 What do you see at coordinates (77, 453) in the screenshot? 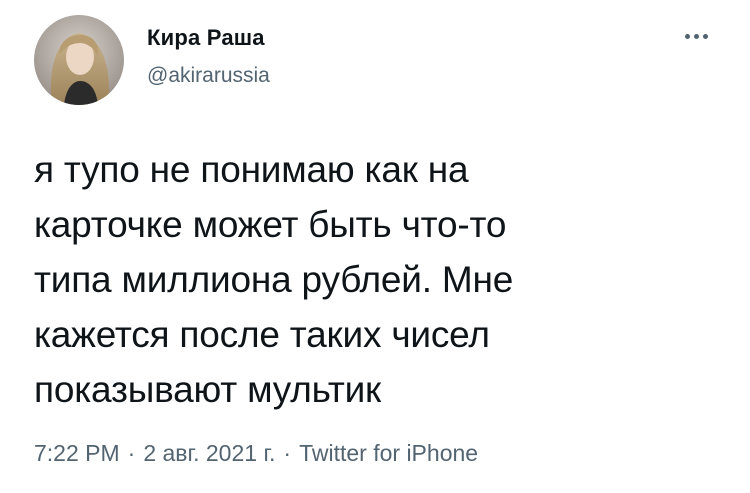
I see `tweet-time: 7:22 PM` at bounding box center [77, 453].